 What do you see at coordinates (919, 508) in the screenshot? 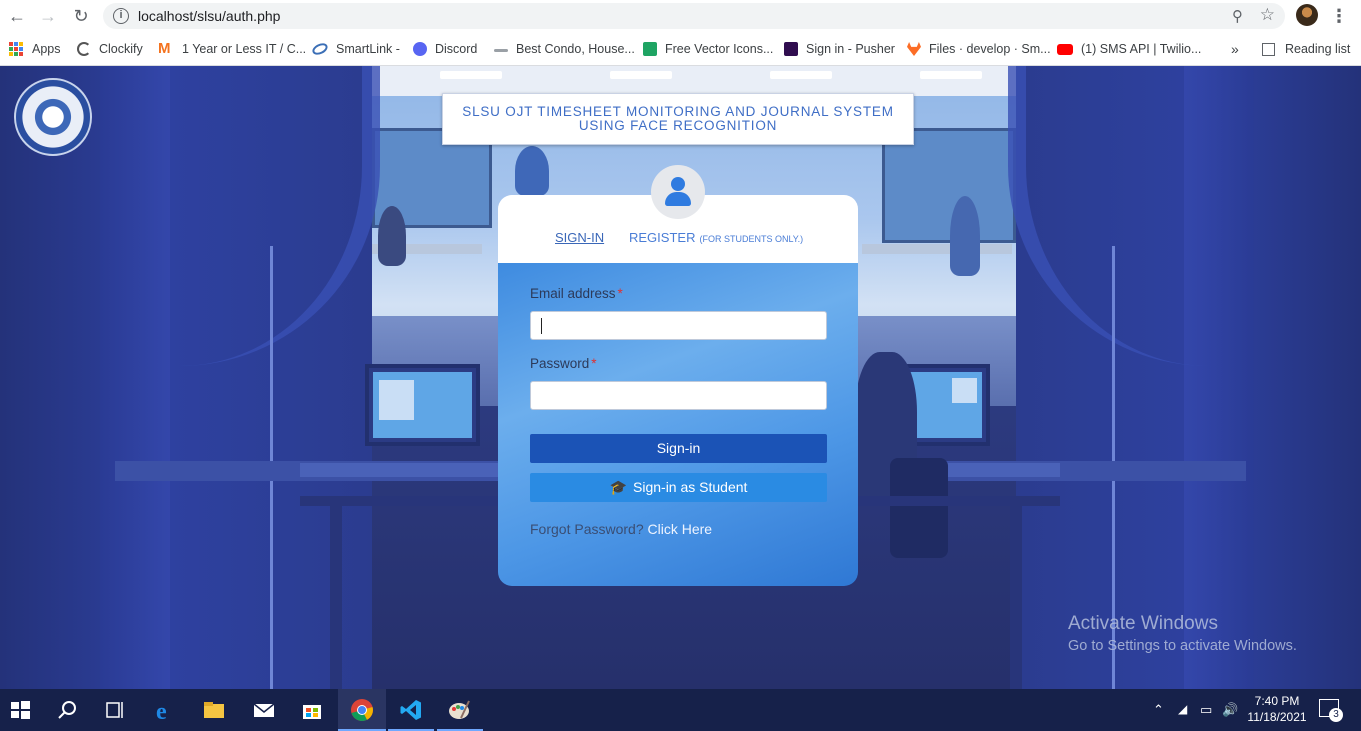
I see `background-chair` at bounding box center [919, 508].